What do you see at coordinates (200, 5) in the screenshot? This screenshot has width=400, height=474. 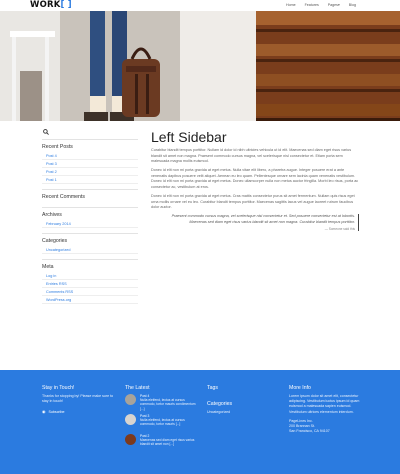 I see `top-navbar: WORK[ ] Home Features Pages▾ Blog` at bounding box center [200, 5].